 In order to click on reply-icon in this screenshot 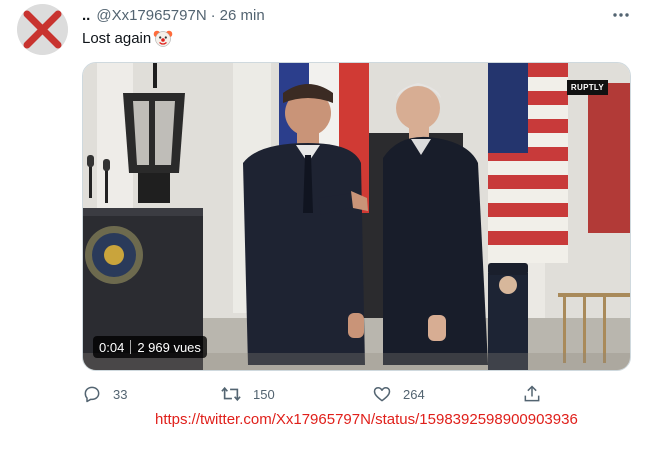, I will do `click(92, 394)`.